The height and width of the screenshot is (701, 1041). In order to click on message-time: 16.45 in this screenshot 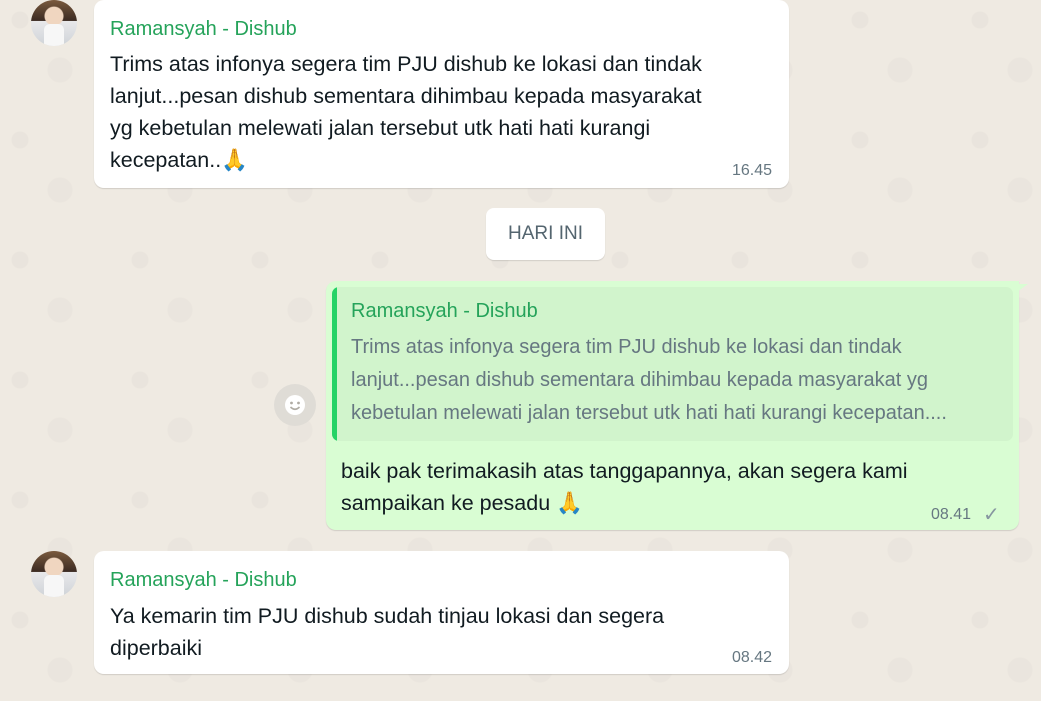, I will do `click(752, 170)`.